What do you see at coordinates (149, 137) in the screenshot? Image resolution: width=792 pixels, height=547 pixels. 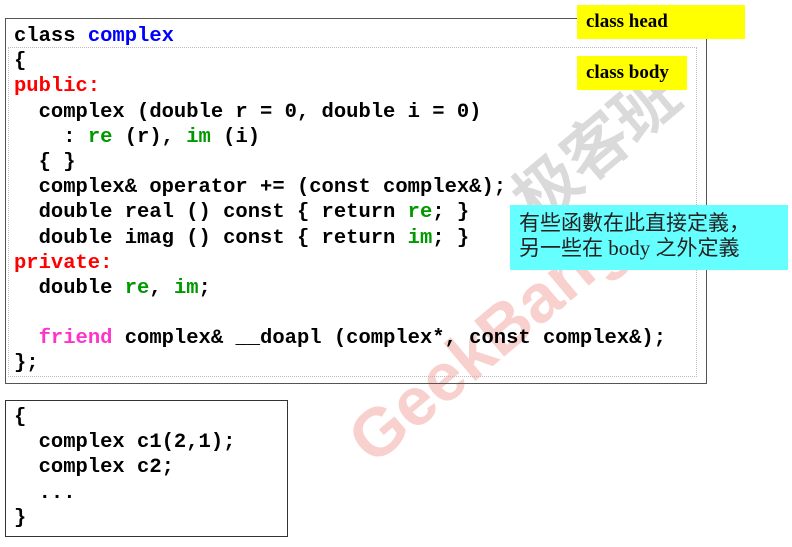 I see `code-text: (r),` at bounding box center [149, 137].